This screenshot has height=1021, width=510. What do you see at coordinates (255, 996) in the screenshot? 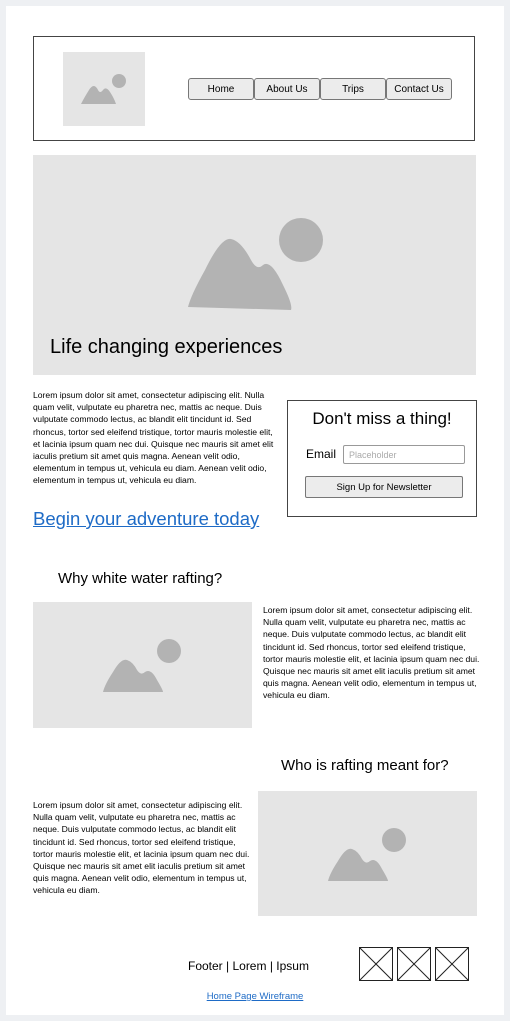
I see `wireframe-link: Home Page Wireframe` at bounding box center [255, 996].